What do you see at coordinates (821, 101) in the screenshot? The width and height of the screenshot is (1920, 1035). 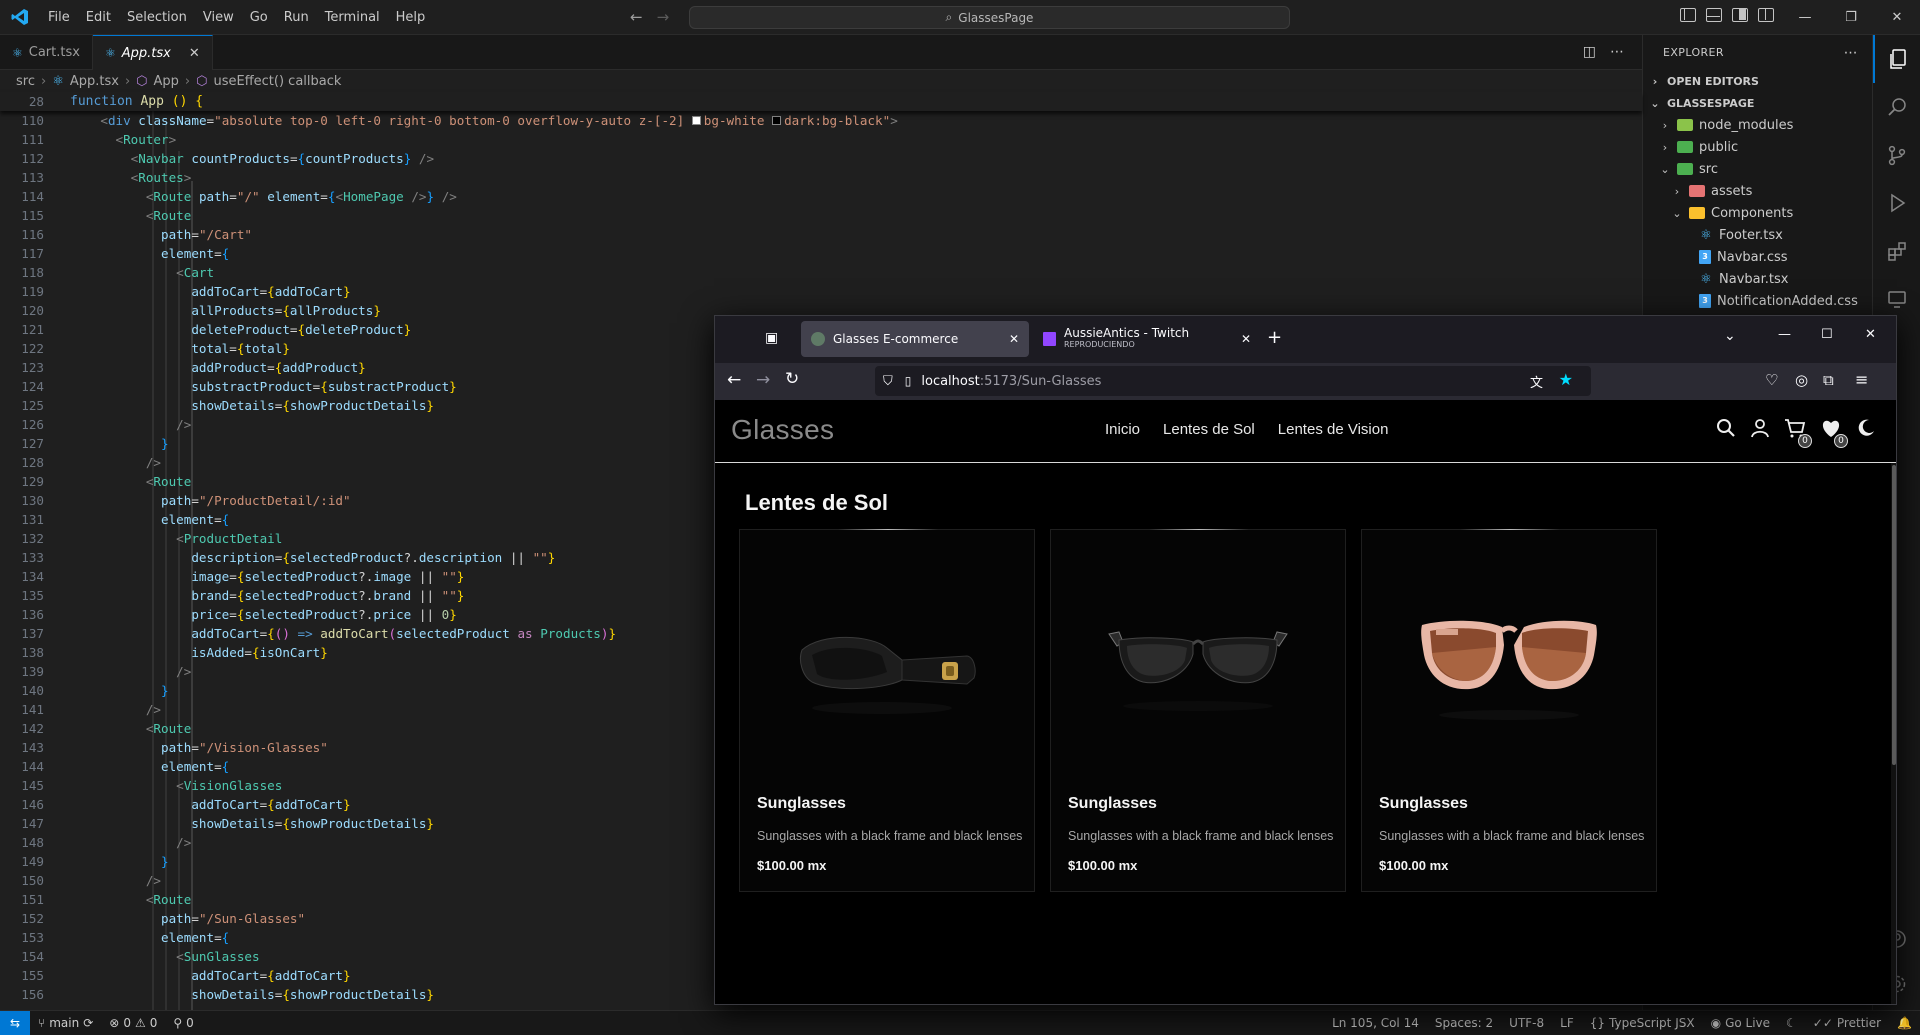 I see `sticky-scroll-line: 28 function App () {` at bounding box center [821, 101].